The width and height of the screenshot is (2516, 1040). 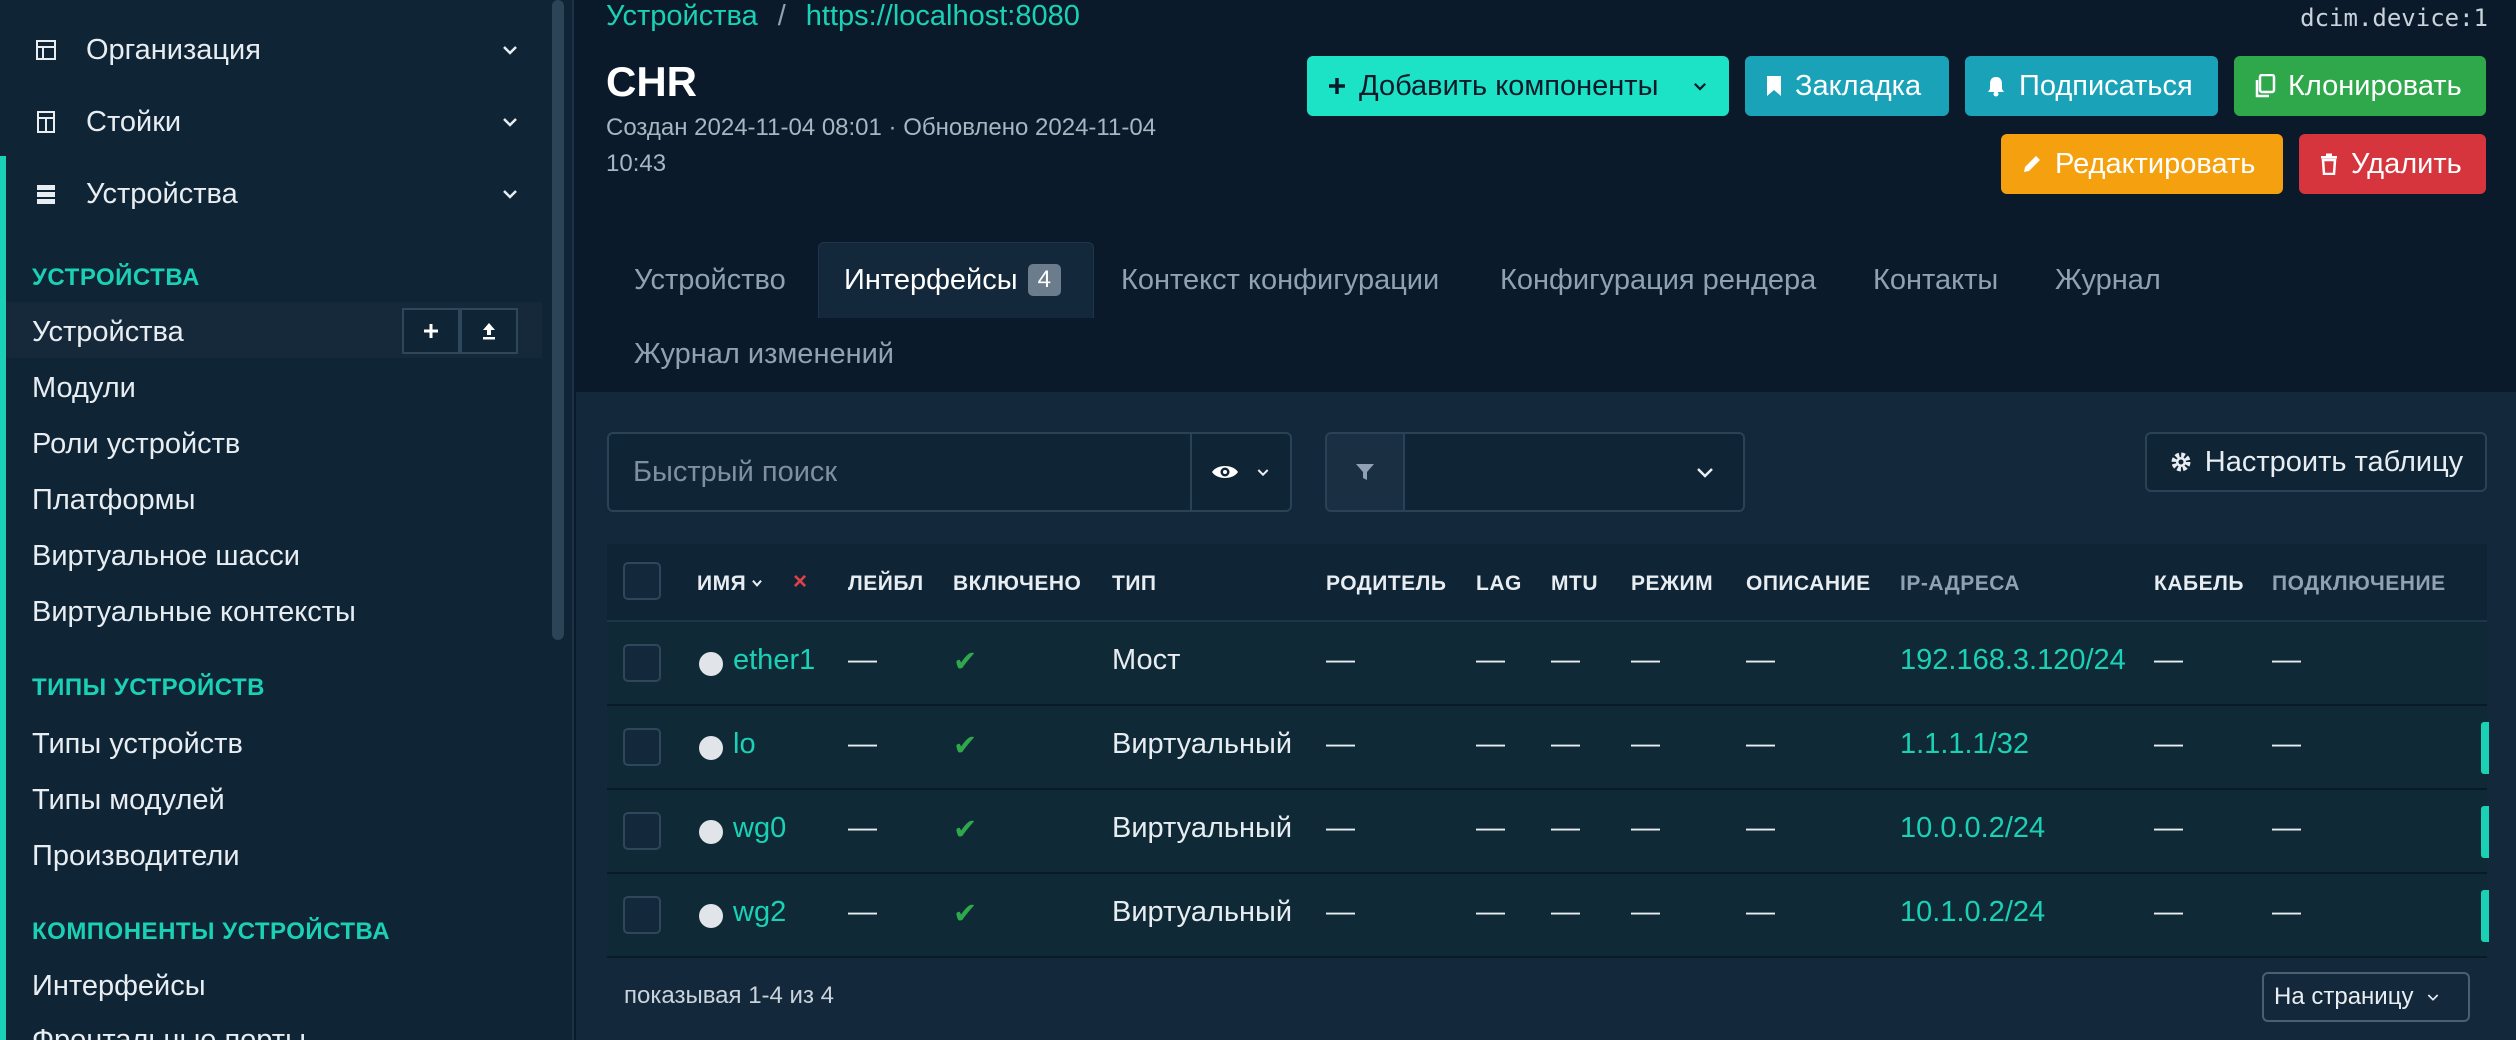 What do you see at coordinates (651, 81) in the screenshot?
I see `page-title: CHR` at bounding box center [651, 81].